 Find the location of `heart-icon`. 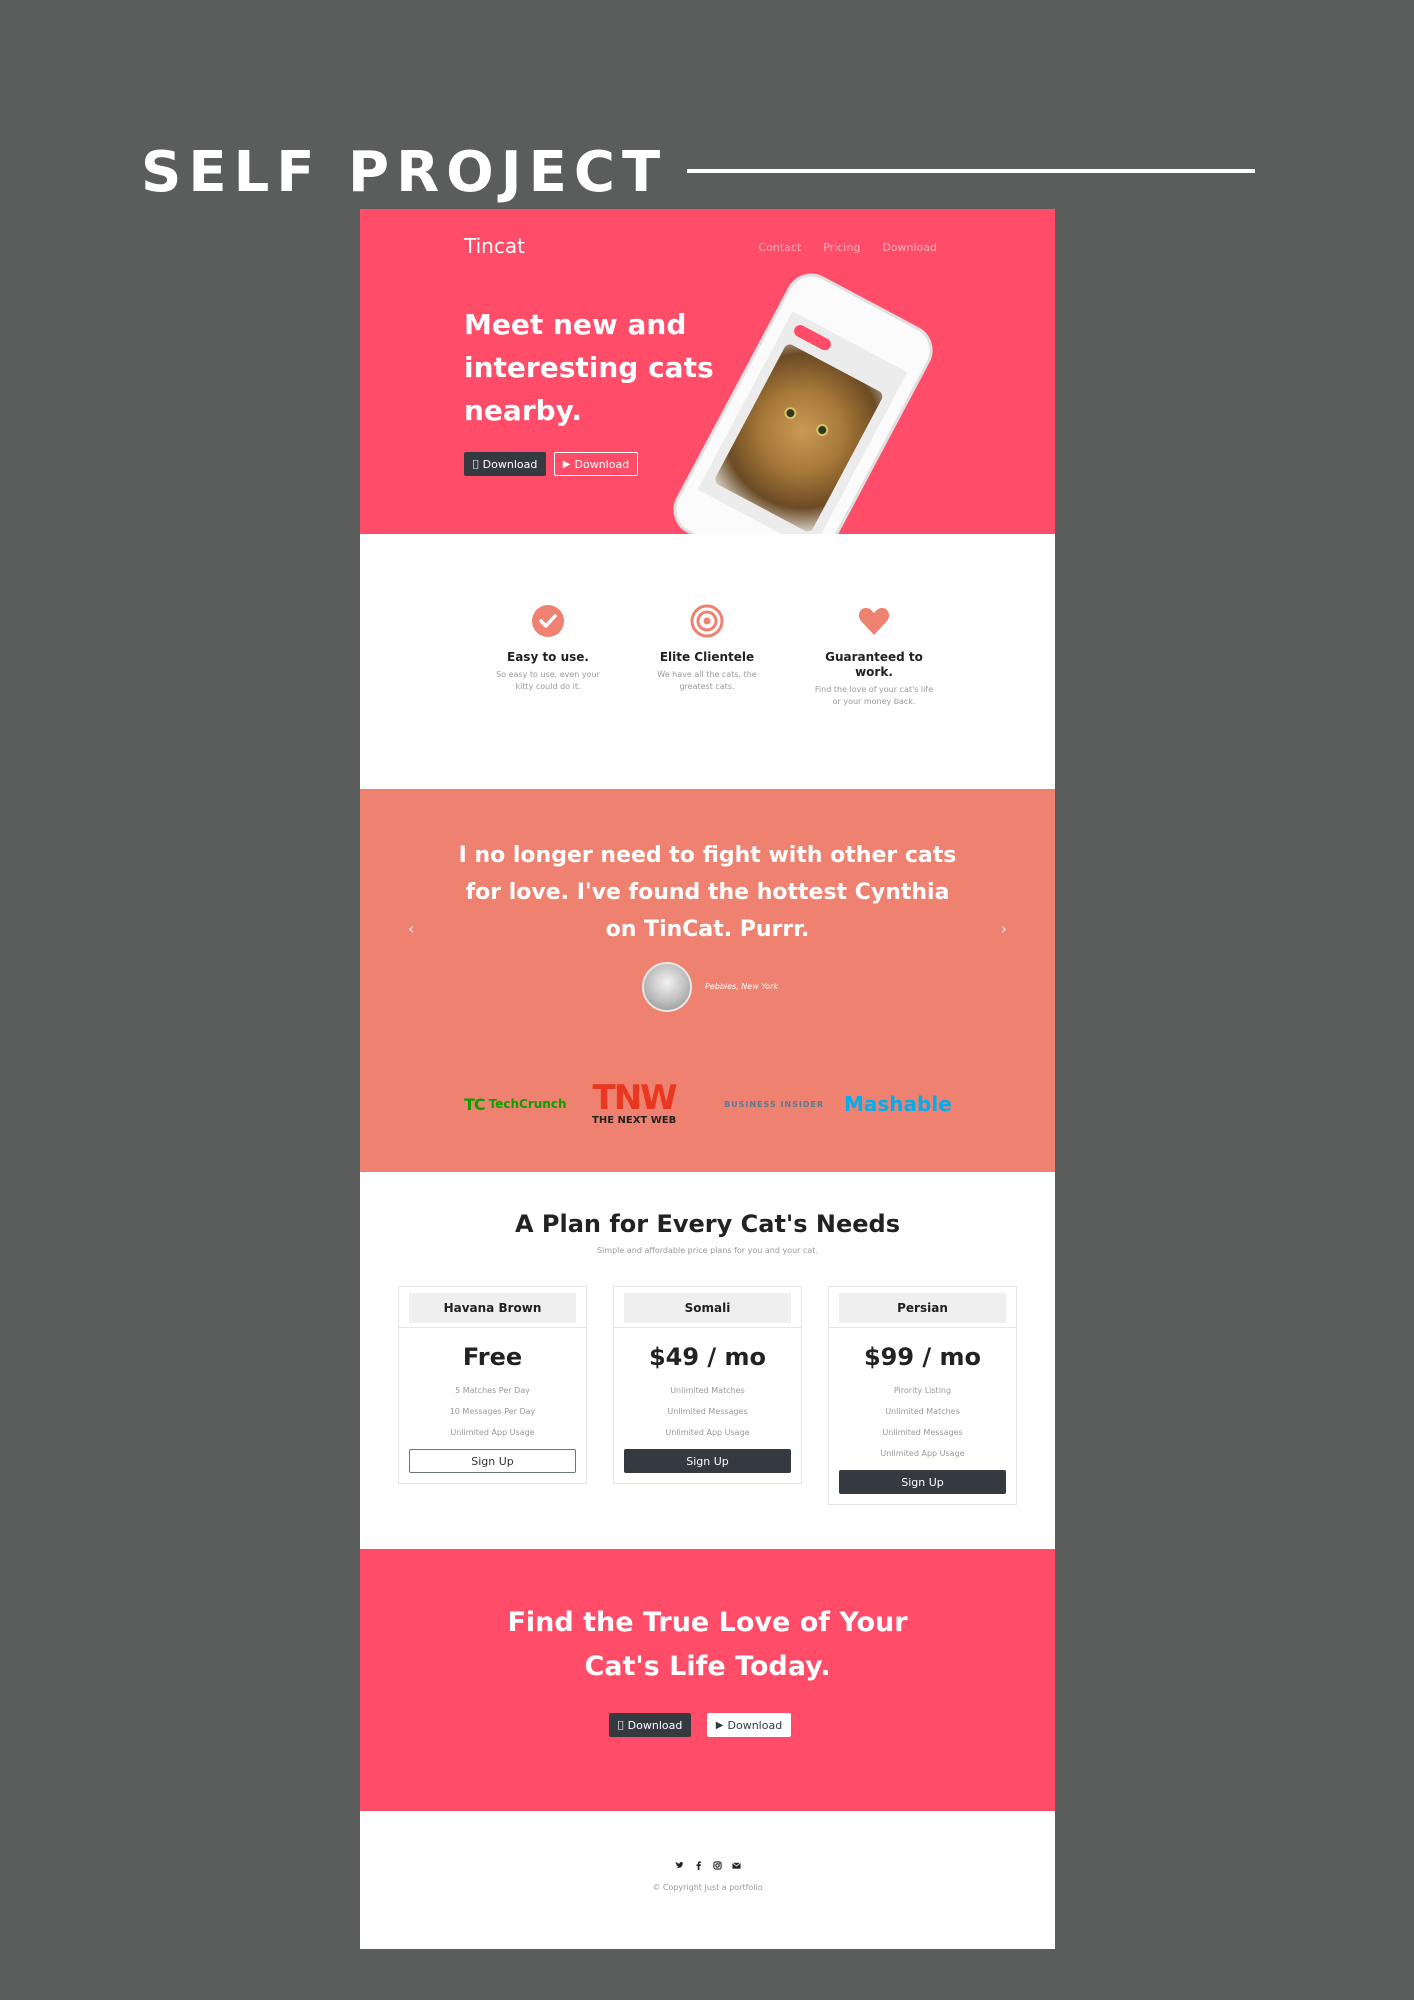

heart-icon is located at coordinates (874, 621).